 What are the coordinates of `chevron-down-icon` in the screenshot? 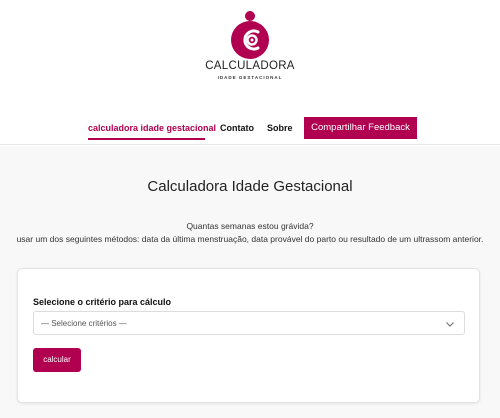 It's located at (450, 324).